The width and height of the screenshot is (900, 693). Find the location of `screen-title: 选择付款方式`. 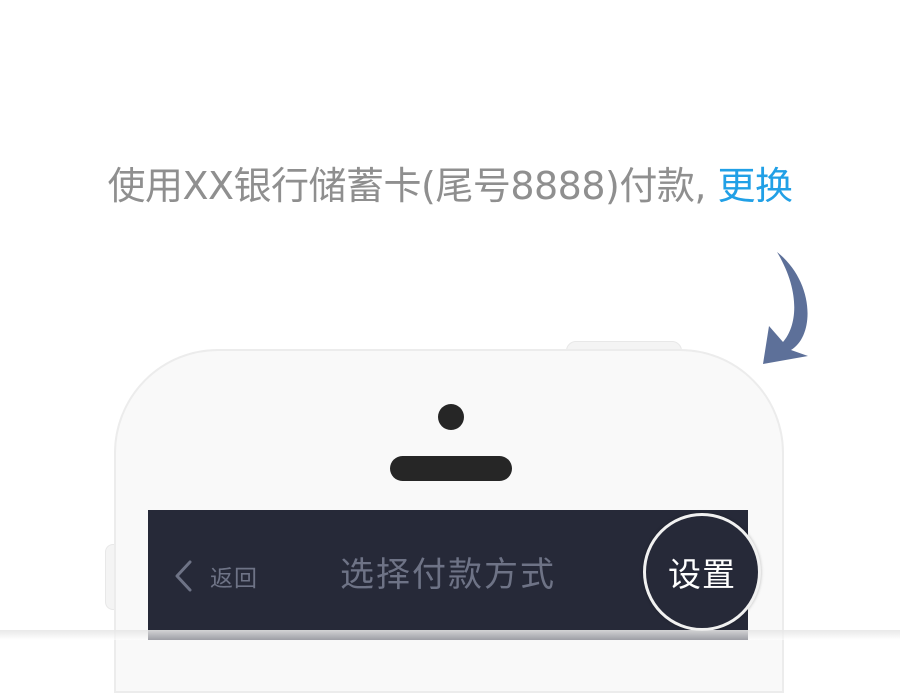

screen-title: 选择付款方式 is located at coordinates (448, 575).